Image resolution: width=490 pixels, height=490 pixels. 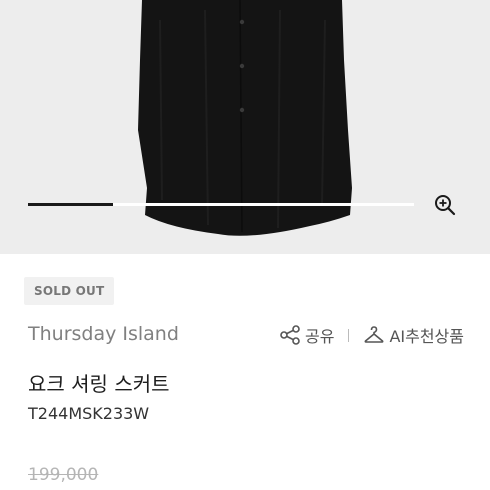 I want to click on product-actions: 공유 AI추천상품, so click(x=371, y=335).